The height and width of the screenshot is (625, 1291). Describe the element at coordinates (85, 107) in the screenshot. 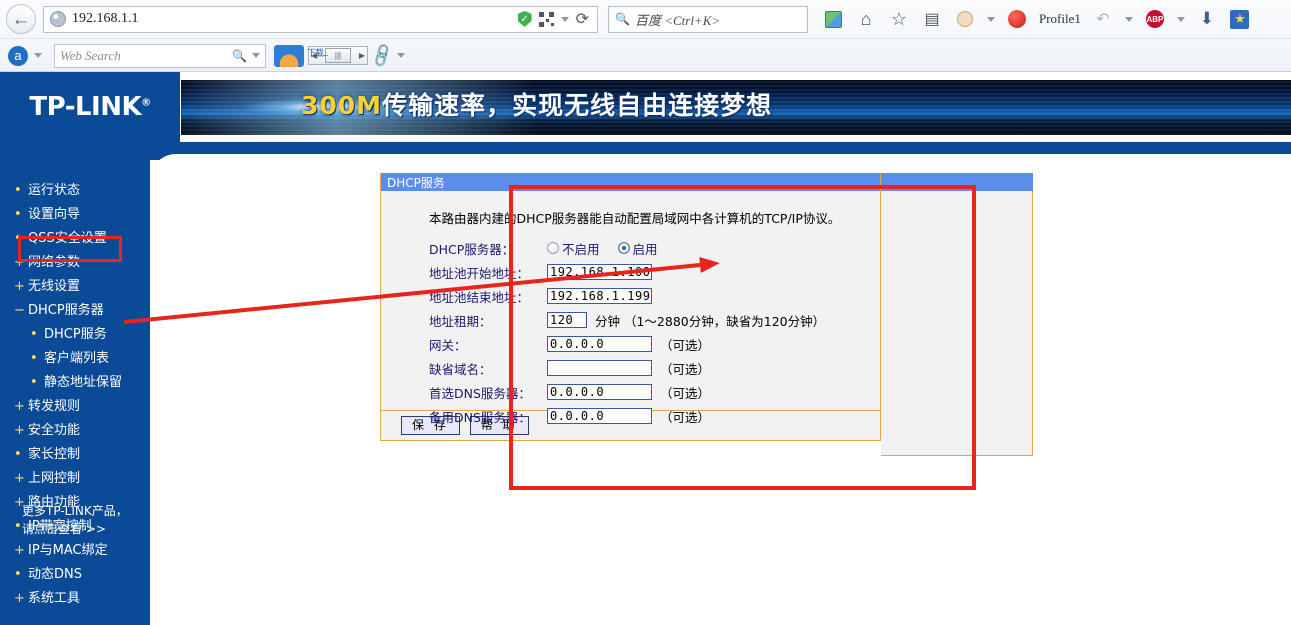

I see `logo-text: TP-LINK` at that location.